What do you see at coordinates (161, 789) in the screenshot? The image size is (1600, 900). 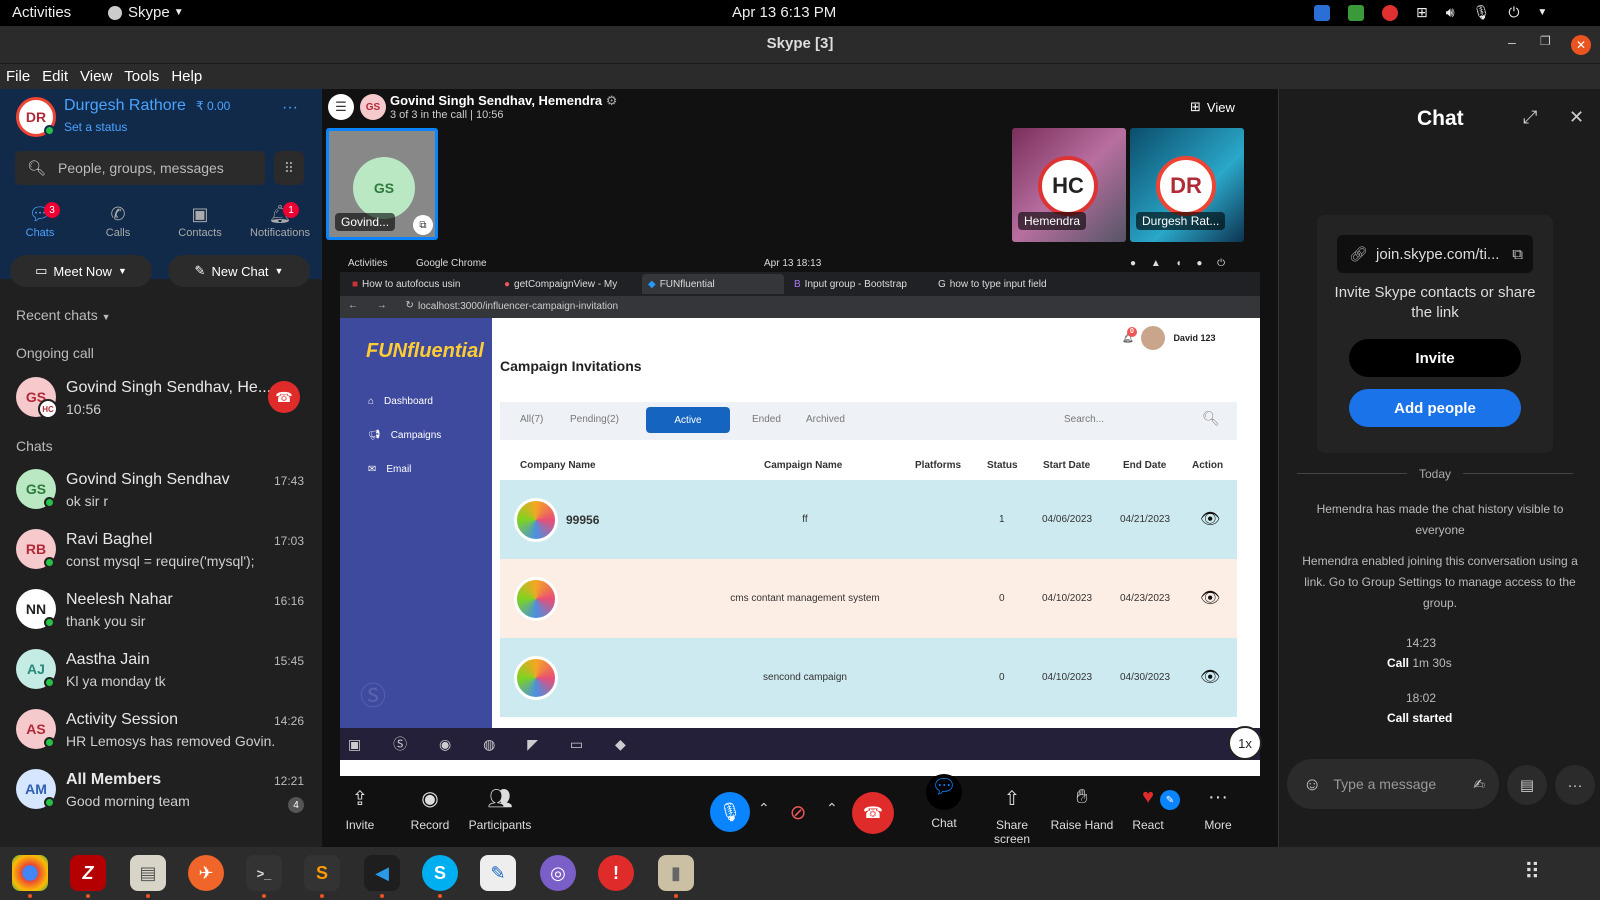 I see `chat-list-item: AM All Members Good morning team 12:21 4` at bounding box center [161, 789].